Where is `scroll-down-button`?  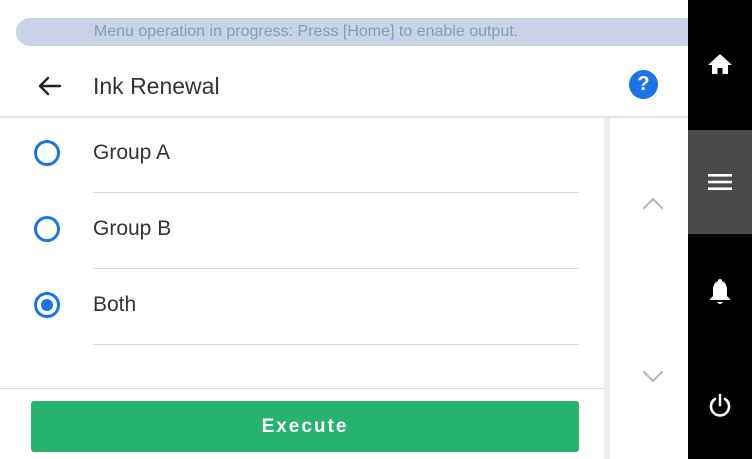 scroll-down-button is located at coordinates (653, 377).